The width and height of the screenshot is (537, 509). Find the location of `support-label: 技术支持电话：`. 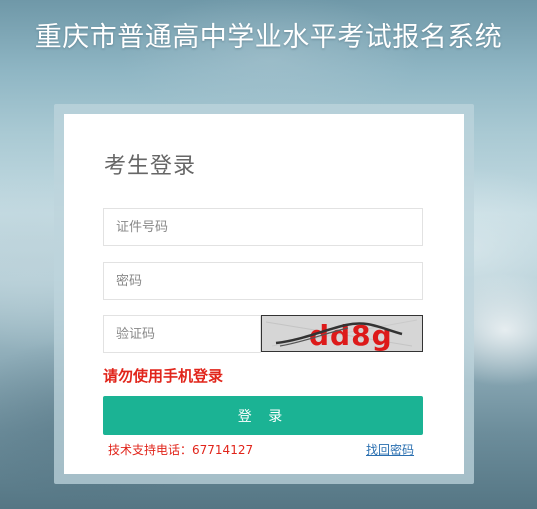

support-label: 技术支持电话： is located at coordinates (150, 450).